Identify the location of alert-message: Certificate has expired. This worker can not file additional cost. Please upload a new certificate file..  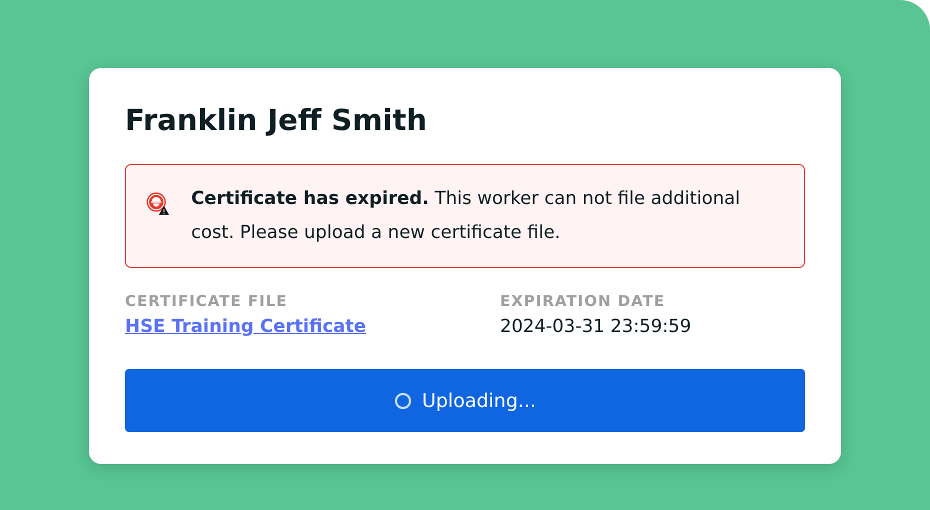
(466, 216).